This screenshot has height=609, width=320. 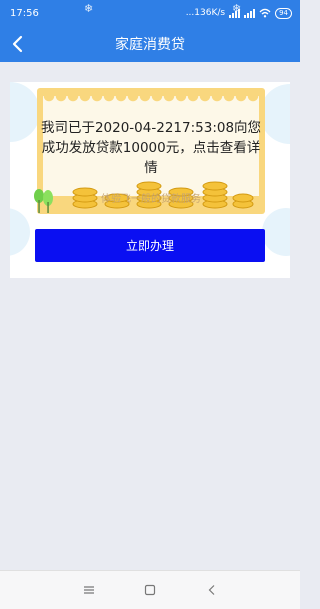 I want to click on status-bar: 17:56 ❄ ❄ ...136K/s 94, so click(x=150, y=13).